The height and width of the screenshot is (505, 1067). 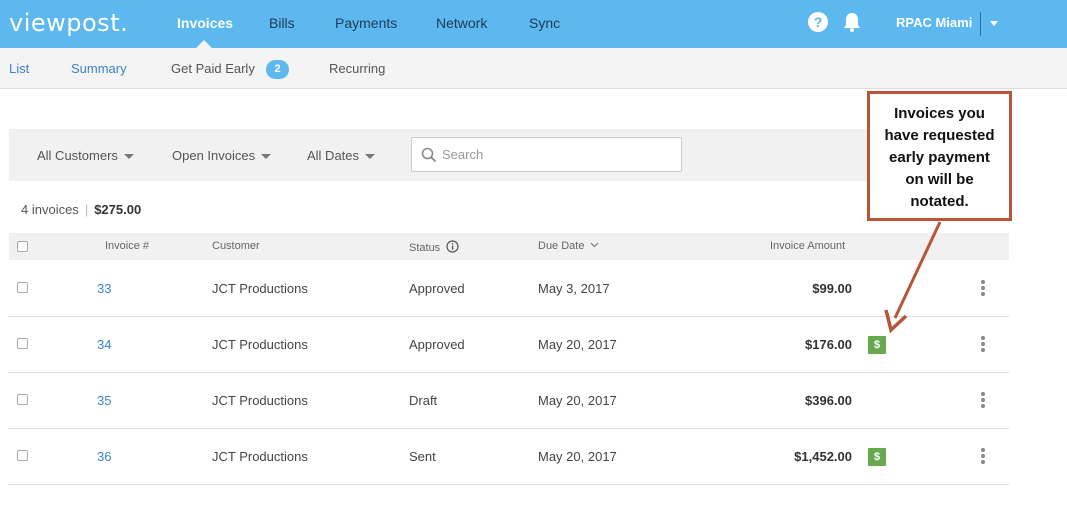 I want to click on search-box, so click(x=546, y=154).